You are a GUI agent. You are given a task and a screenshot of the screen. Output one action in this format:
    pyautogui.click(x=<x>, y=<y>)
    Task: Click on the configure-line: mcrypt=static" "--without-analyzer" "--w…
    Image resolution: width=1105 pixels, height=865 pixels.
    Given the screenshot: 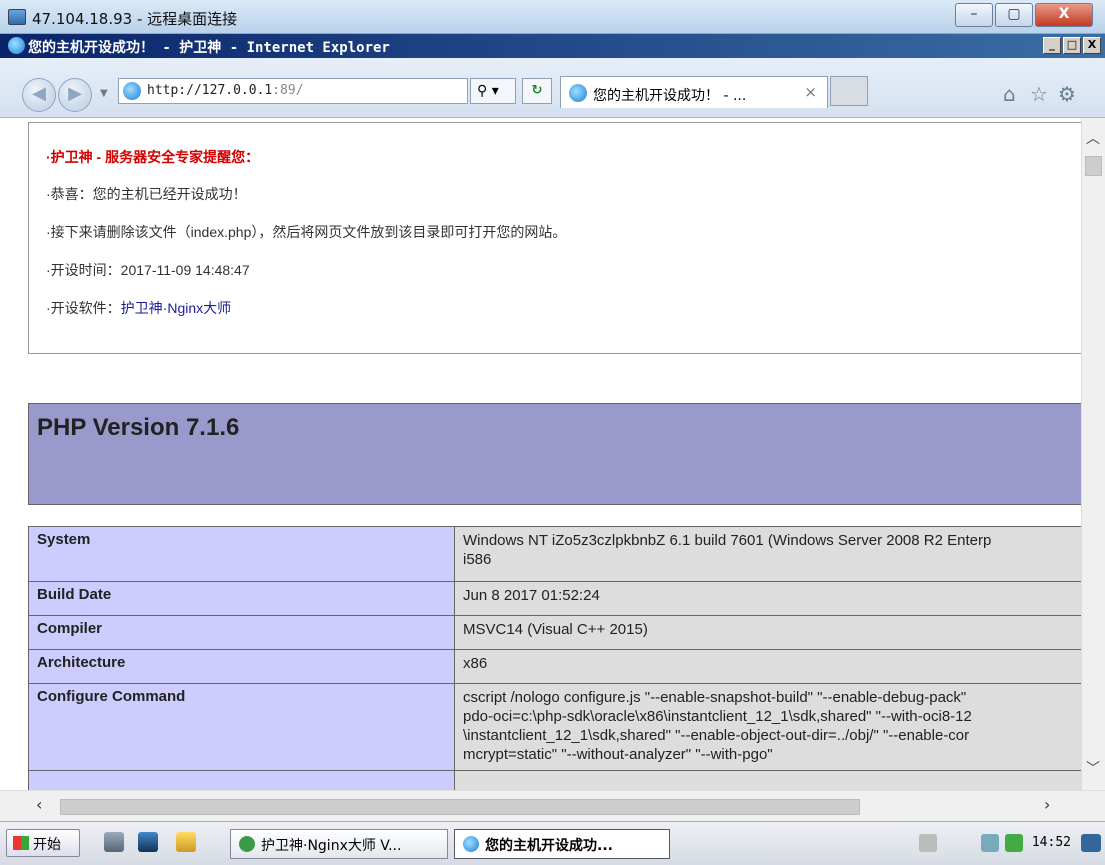 What is the action you would take?
    pyautogui.click(x=618, y=754)
    